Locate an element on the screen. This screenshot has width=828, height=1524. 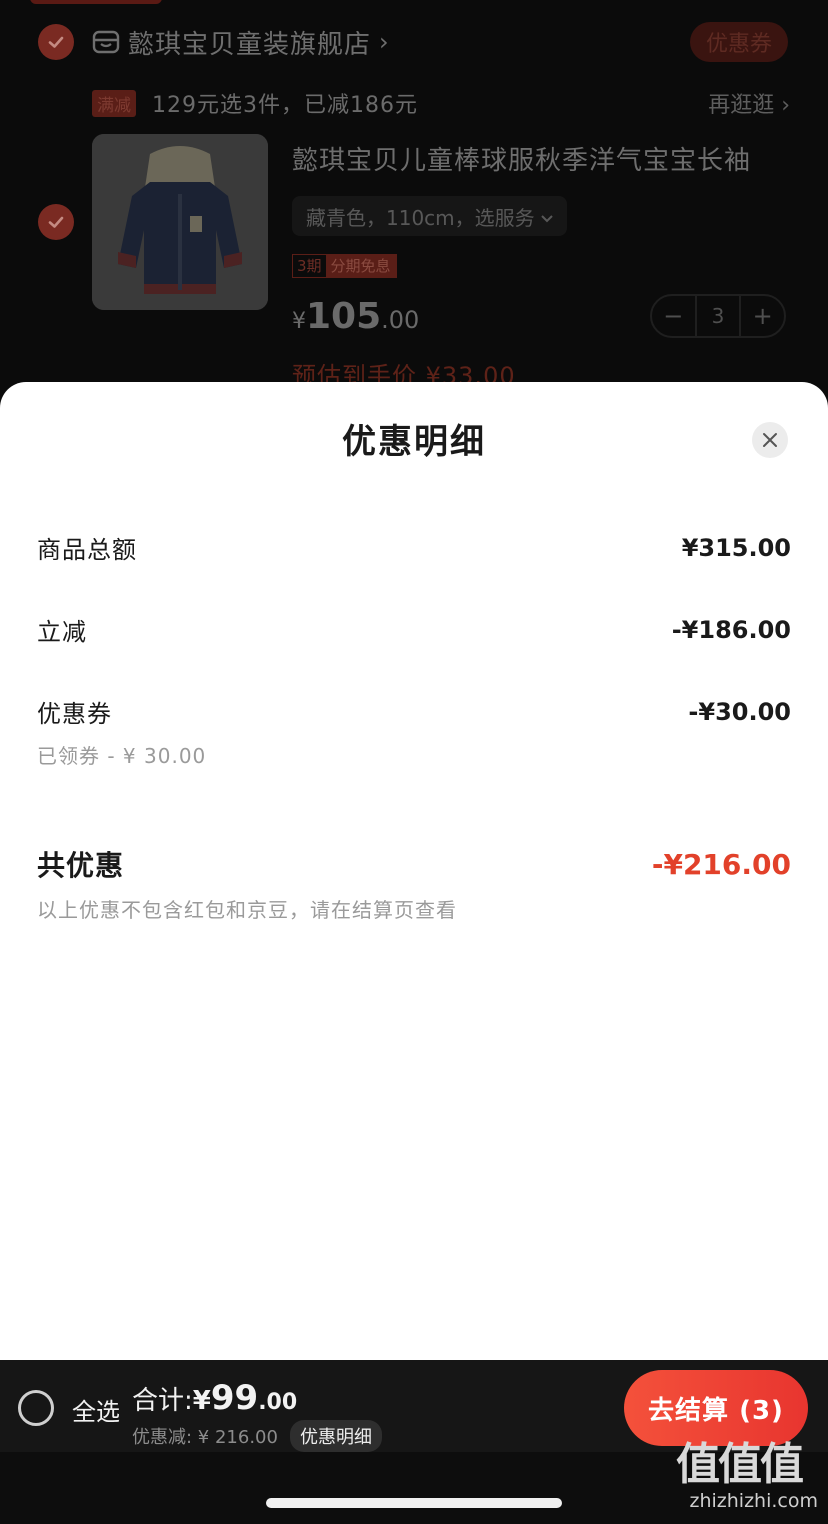
total-price: 合计: ¥ 99 .00 is located at coordinates (214, 1398).